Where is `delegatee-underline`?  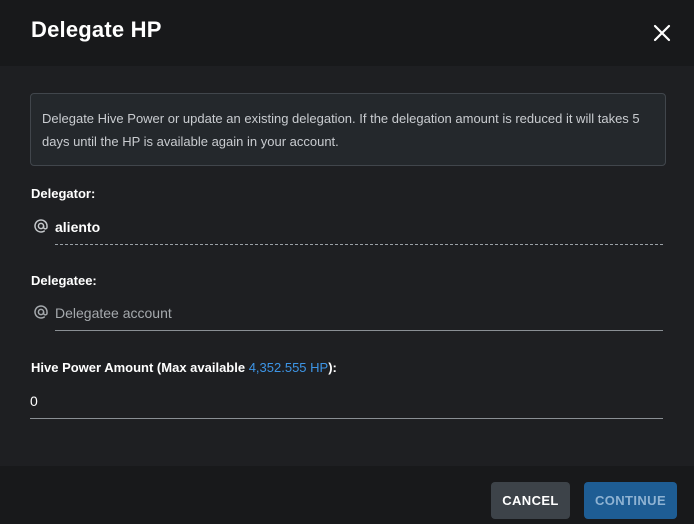 delegatee-underline is located at coordinates (359, 330).